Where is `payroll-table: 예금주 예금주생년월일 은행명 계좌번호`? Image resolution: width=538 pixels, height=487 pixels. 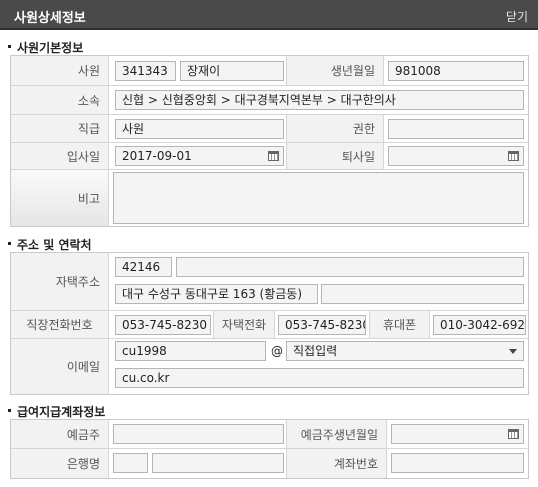
payroll-table: 예금주 예금주생년월일 은행명 계좌번호 is located at coordinates (269, 449).